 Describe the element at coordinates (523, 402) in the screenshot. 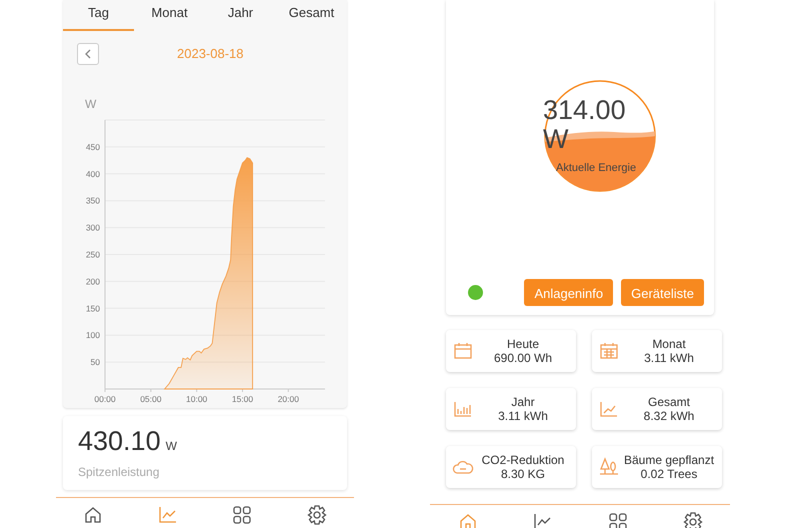

I see `stat-label: Jahr` at that location.